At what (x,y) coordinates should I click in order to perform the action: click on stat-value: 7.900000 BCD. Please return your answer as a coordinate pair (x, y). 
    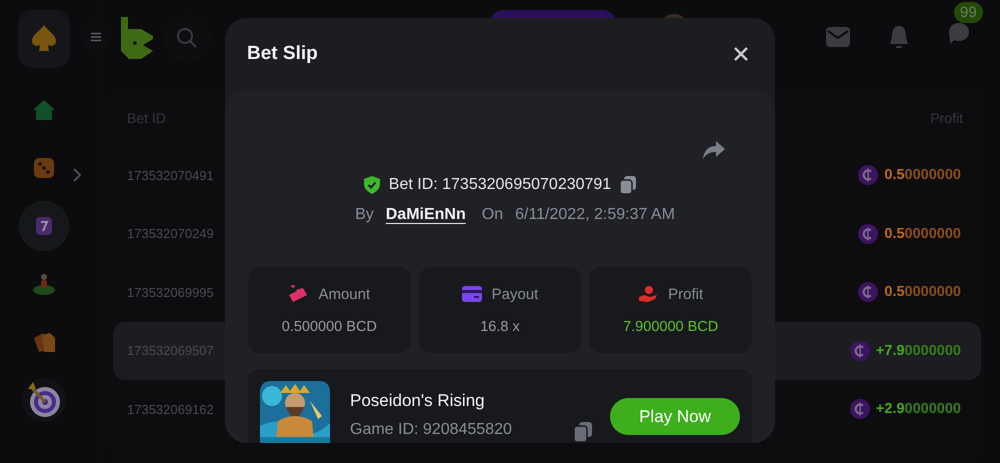
    Looking at the image, I should click on (670, 327).